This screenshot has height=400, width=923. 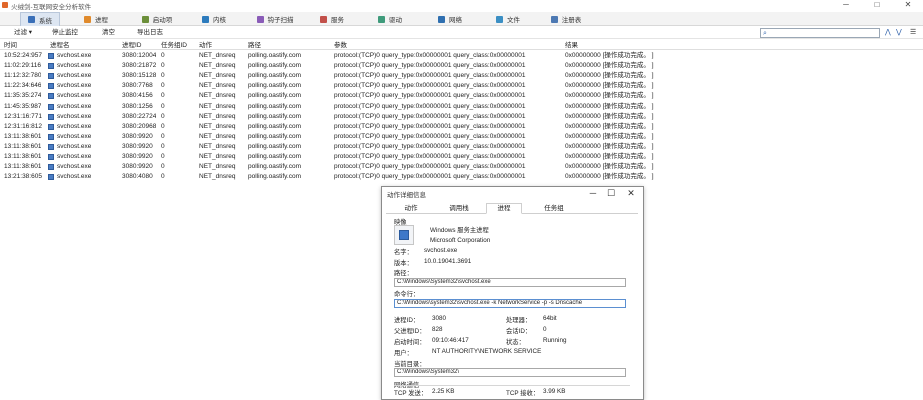 I want to click on tab-startup: 启动项, so click(x=157, y=19).